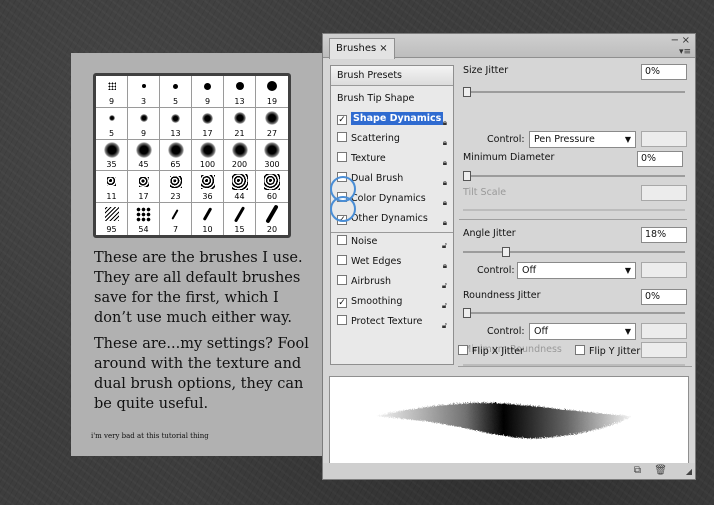  I want to click on panel-menu-icon: ▾≡, so click(685, 52).